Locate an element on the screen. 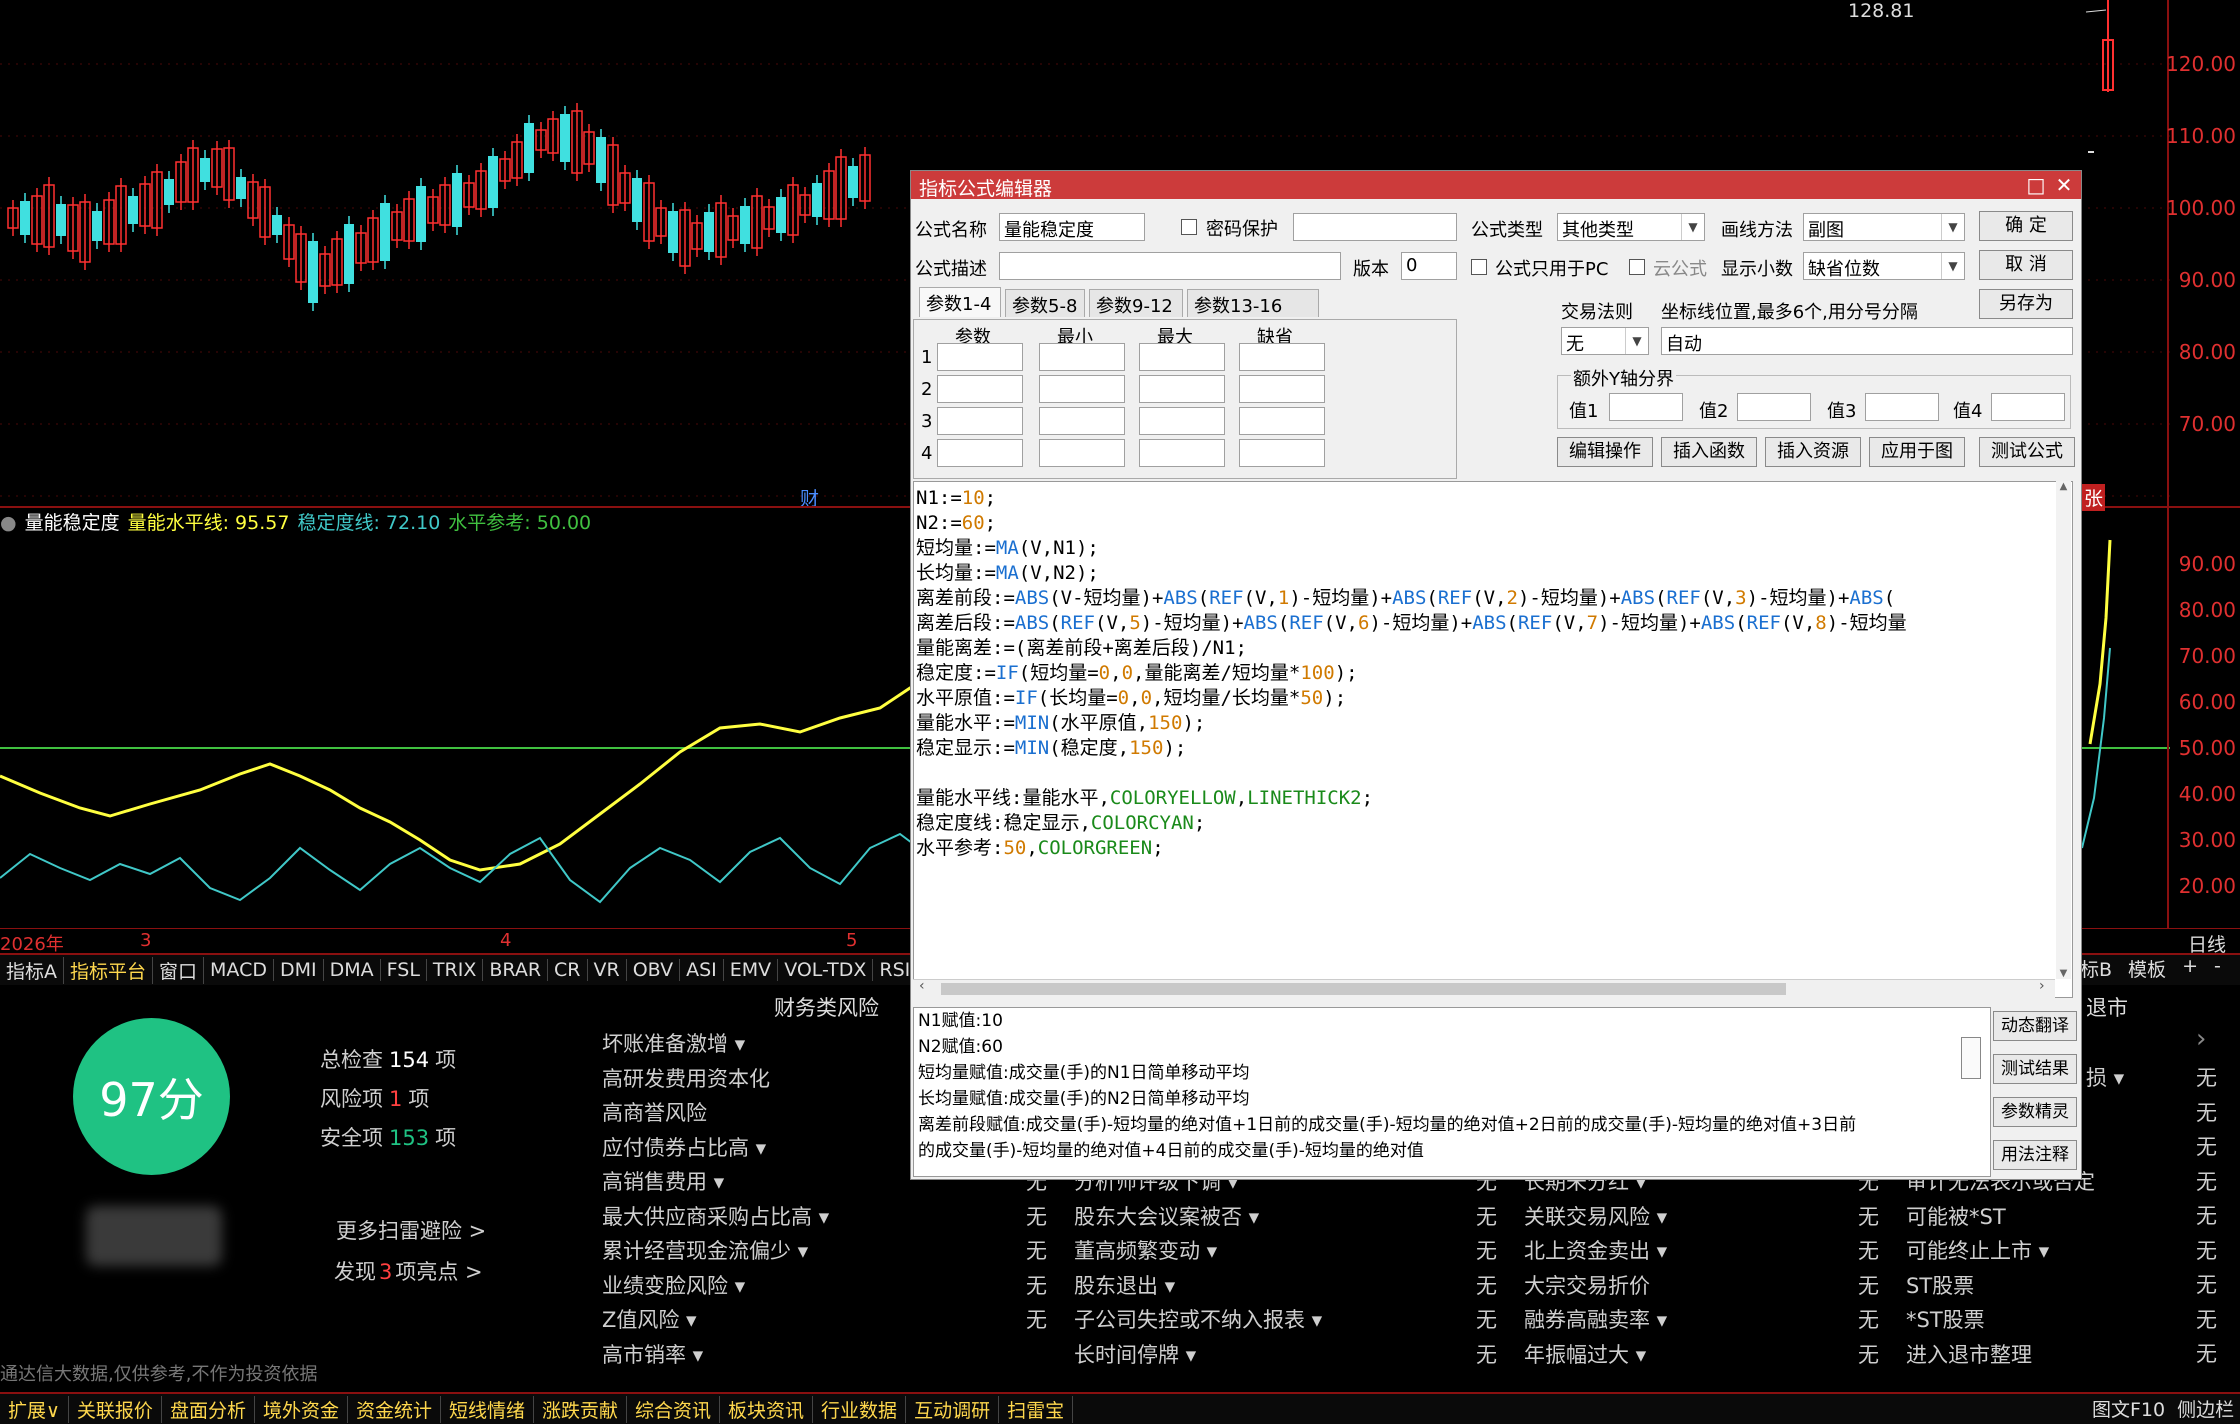  highlights-link: 发现 3 项亮点 > is located at coordinates (408, 1271).